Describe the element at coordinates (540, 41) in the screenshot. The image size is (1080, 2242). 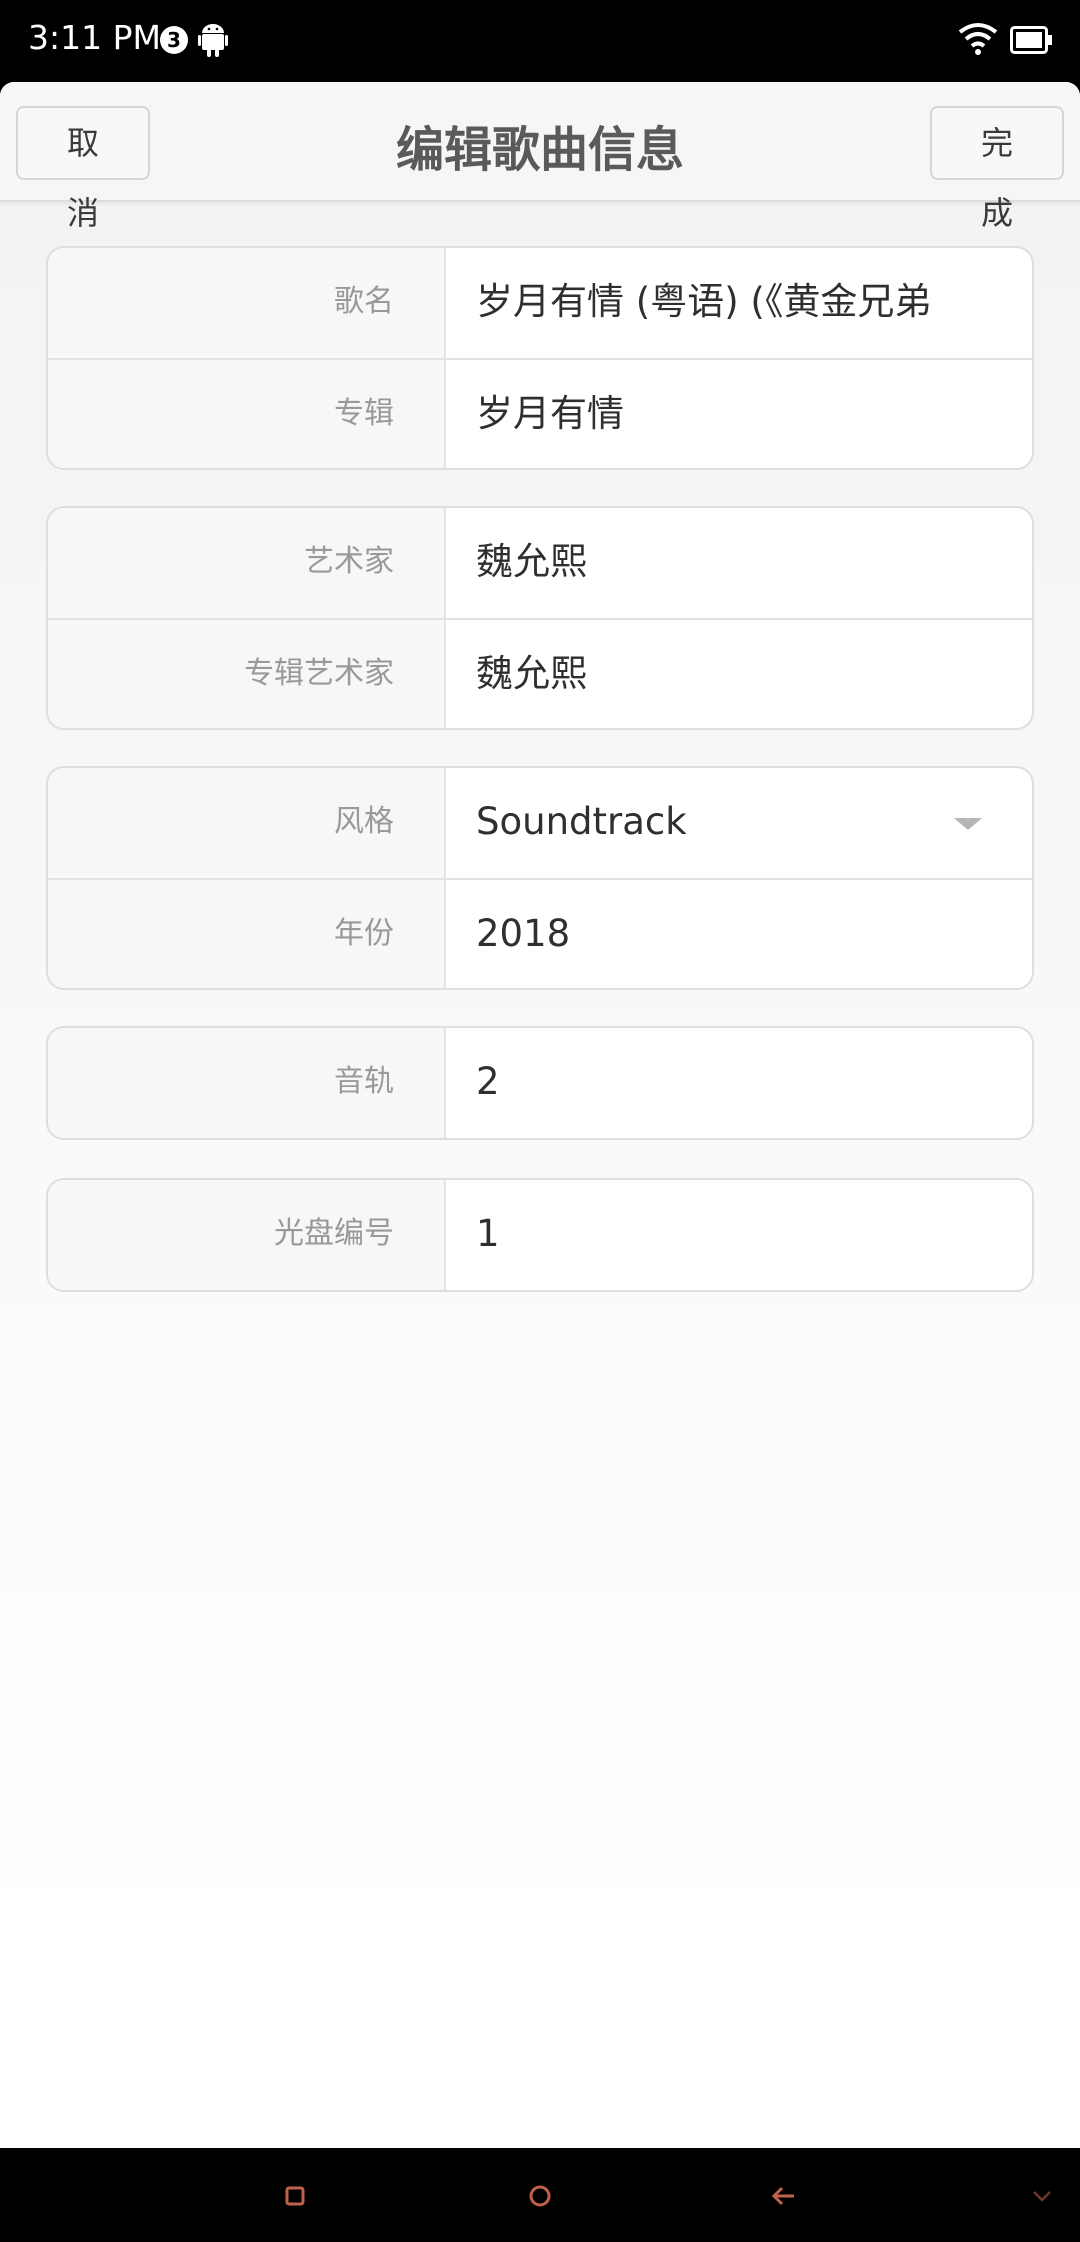
I see `status-bar: 3:11 PM 3` at that location.